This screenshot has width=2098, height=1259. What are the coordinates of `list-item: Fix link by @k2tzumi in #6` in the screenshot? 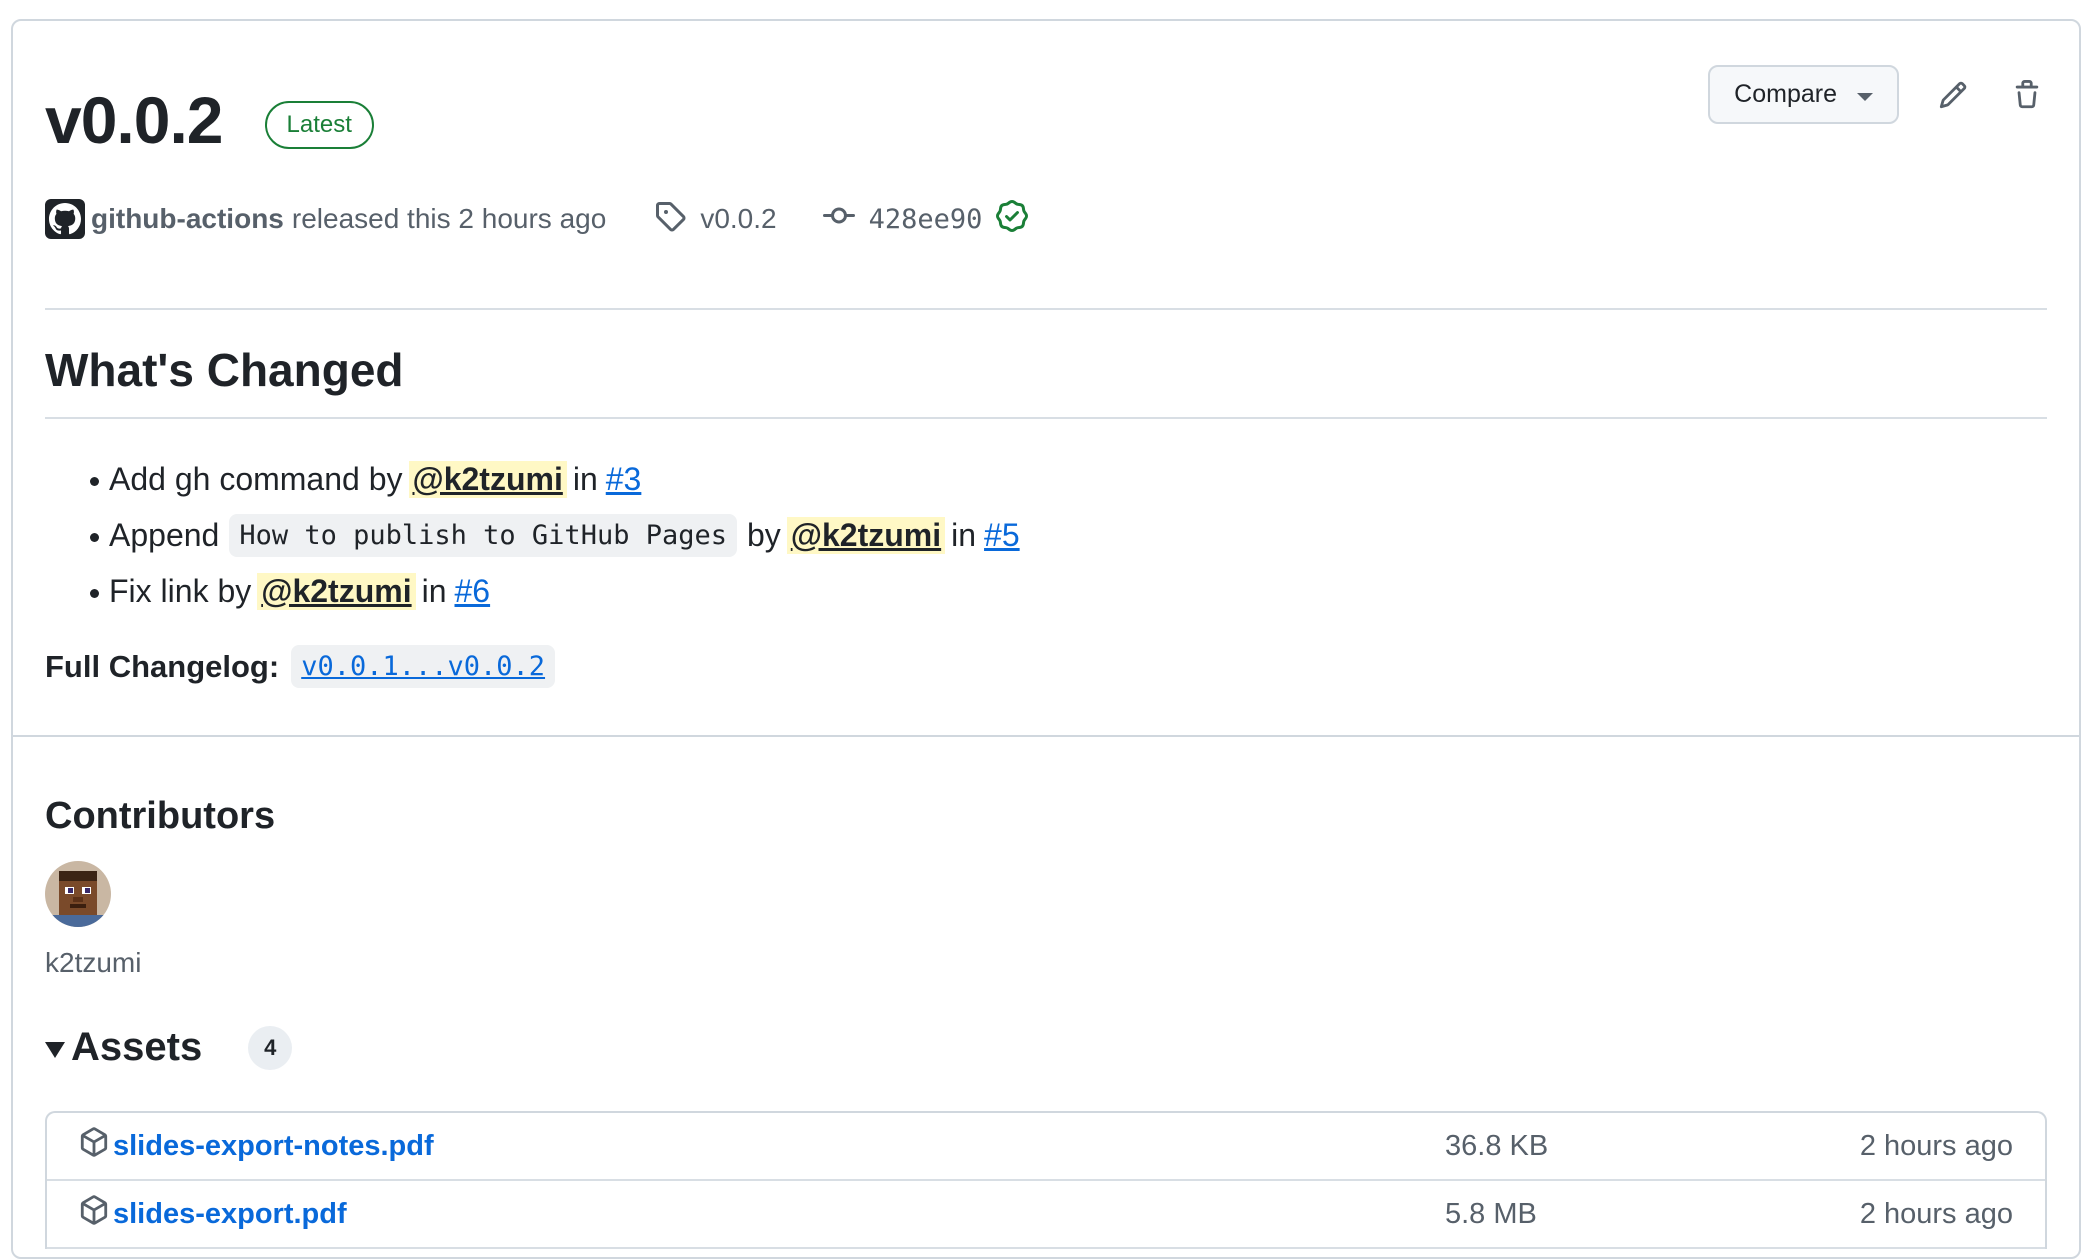 It's located at (1046, 591).